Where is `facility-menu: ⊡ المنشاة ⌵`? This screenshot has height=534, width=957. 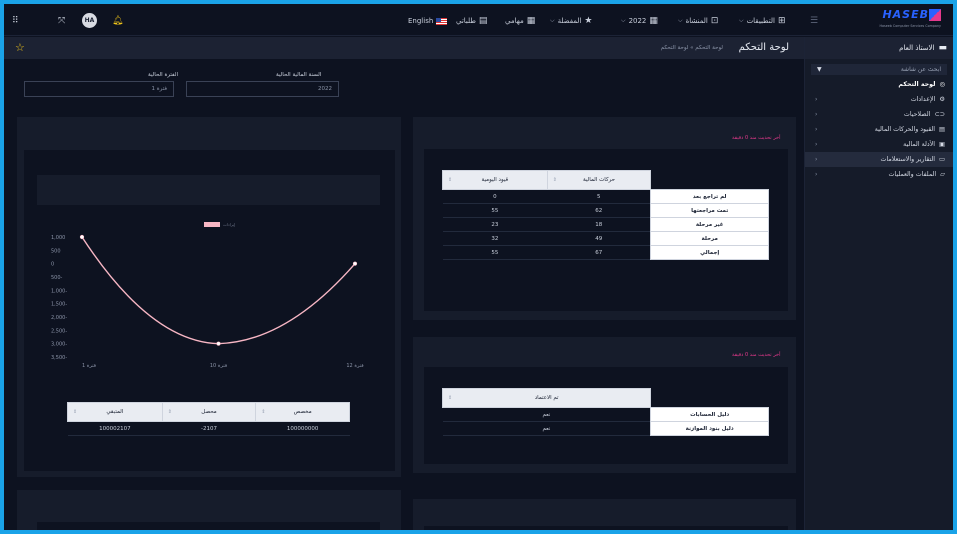
facility-menu: ⊡ المنشاة ⌵ is located at coordinates (698, 21).